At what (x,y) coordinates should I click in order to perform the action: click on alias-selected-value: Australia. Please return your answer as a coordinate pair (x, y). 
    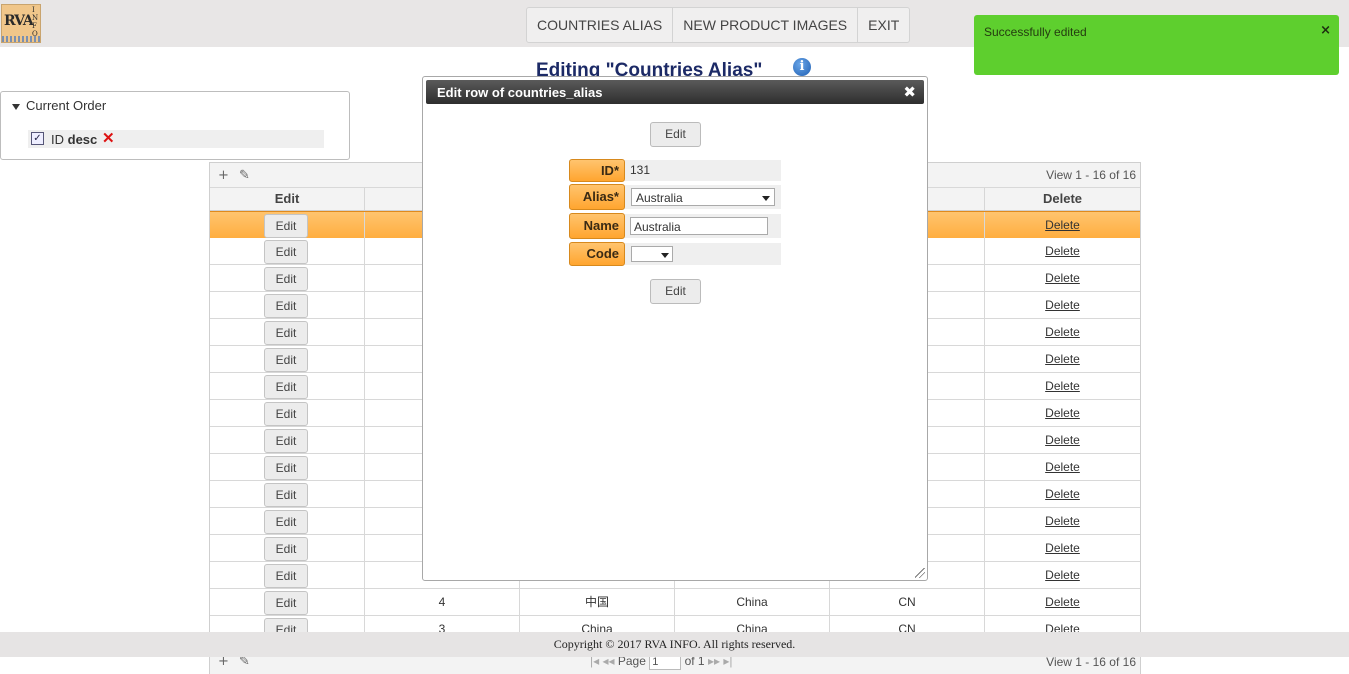
    Looking at the image, I should click on (659, 198).